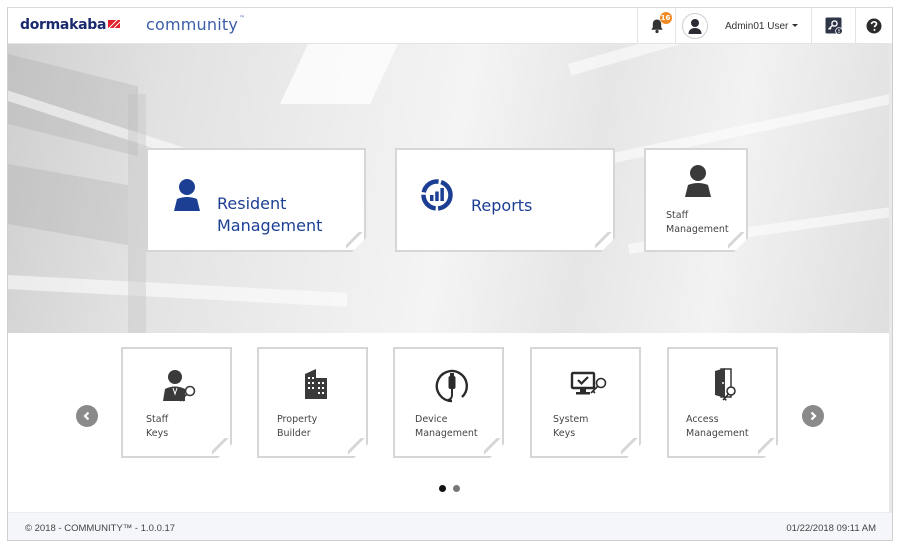 This screenshot has width=900, height=550. I want to click on tile-access-management: Access Management, so click(722, 402).